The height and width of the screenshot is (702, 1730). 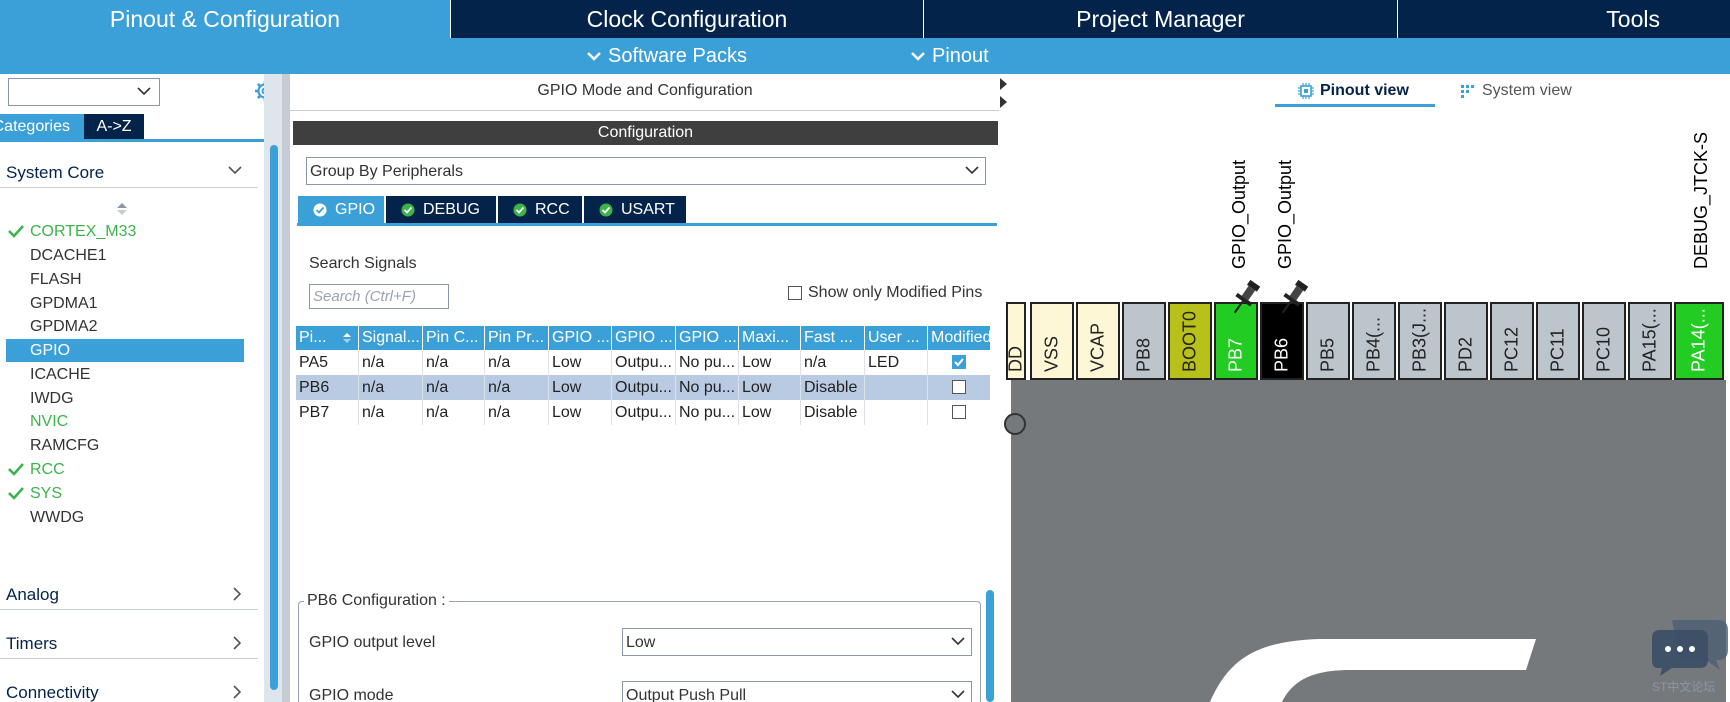 What do you see at coordinates (125, 350) in the screenshot?
I see `core-item-gpio: GPIO` at bounding box center [125, 350].